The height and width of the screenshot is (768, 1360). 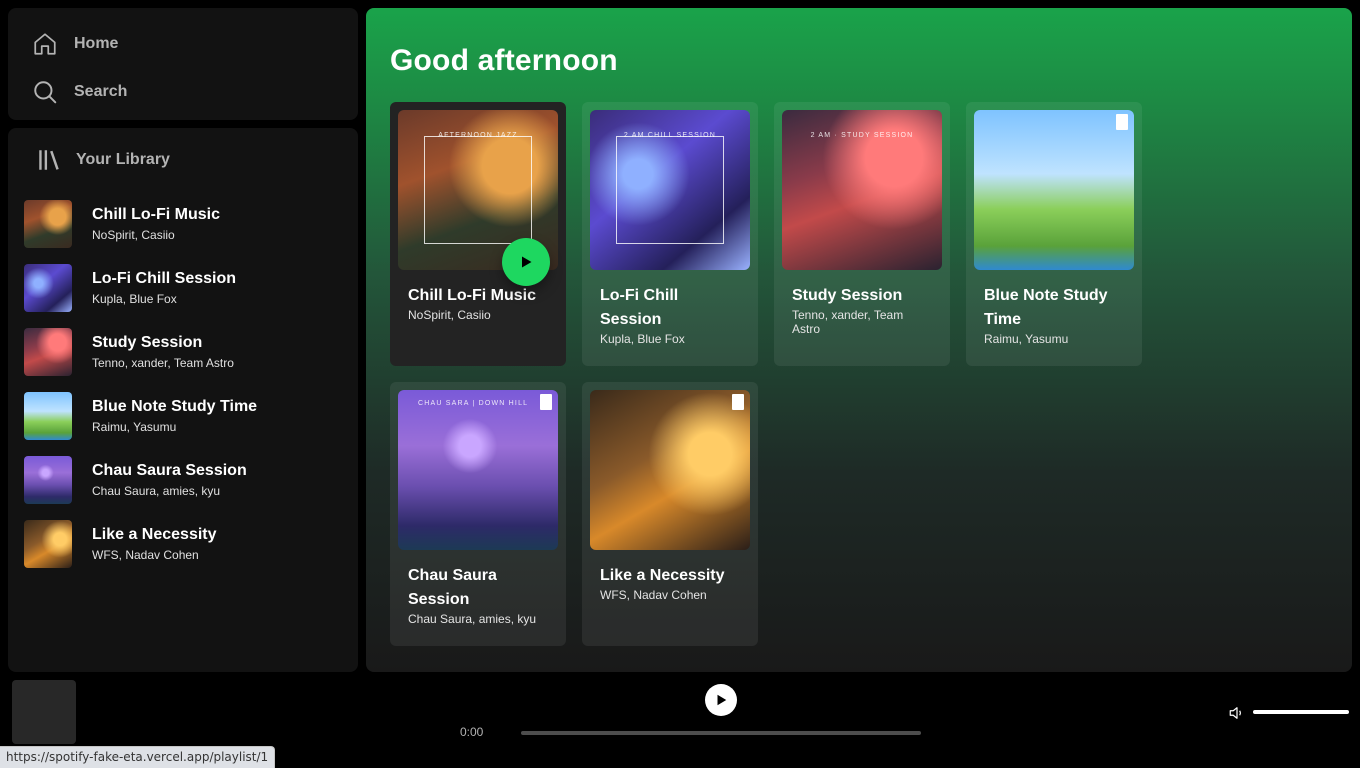 I want to click on playlist-card: Blue Note Study Time Raimu, Yasumu, so click(x=1054, y=234).